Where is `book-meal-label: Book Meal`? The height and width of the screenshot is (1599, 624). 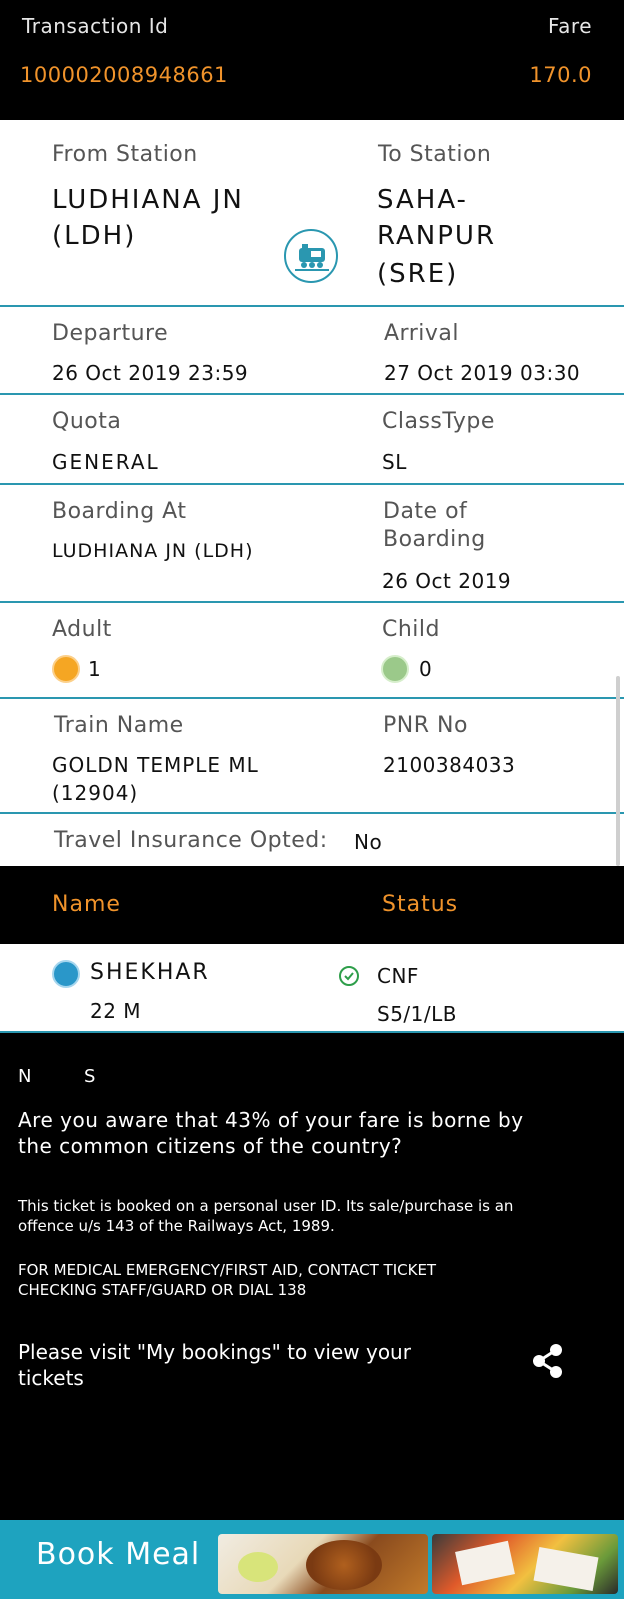 book-meal-label: Book Meal is located at coordinates (118, 1554).